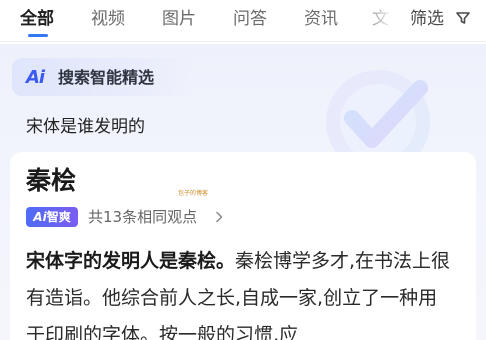 The height and width of the screenshot is (340, 486). Describe the element at coordinates (250, 19) in the screenshot. I see `tab-qa: 问答` at that location.